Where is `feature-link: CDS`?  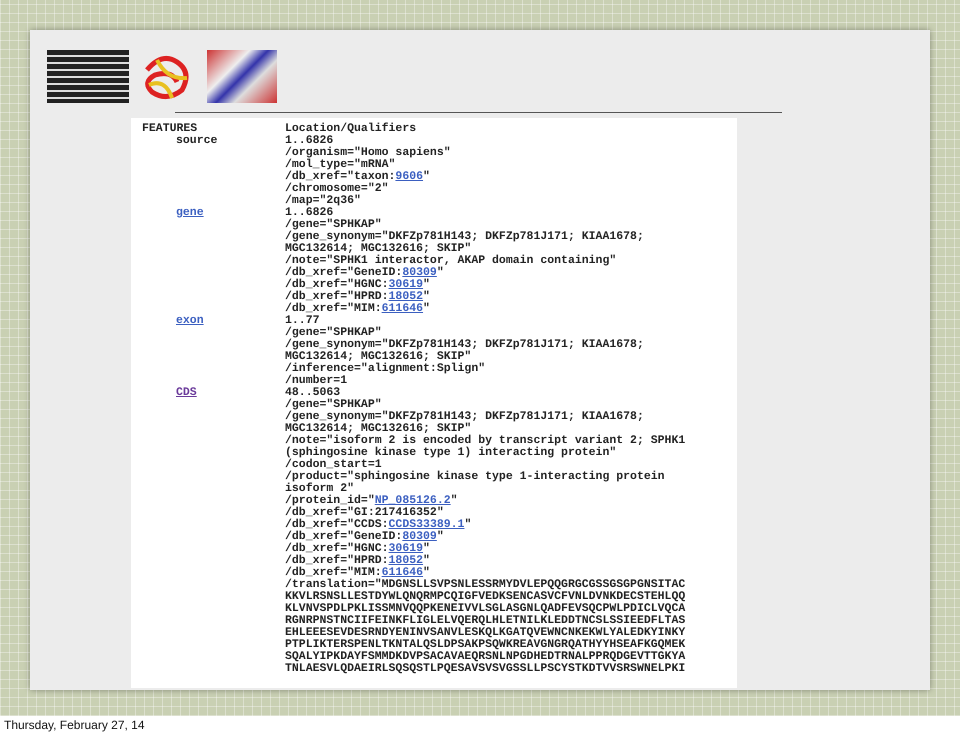
feature-link: CDS is located at coordinates (186, 392).